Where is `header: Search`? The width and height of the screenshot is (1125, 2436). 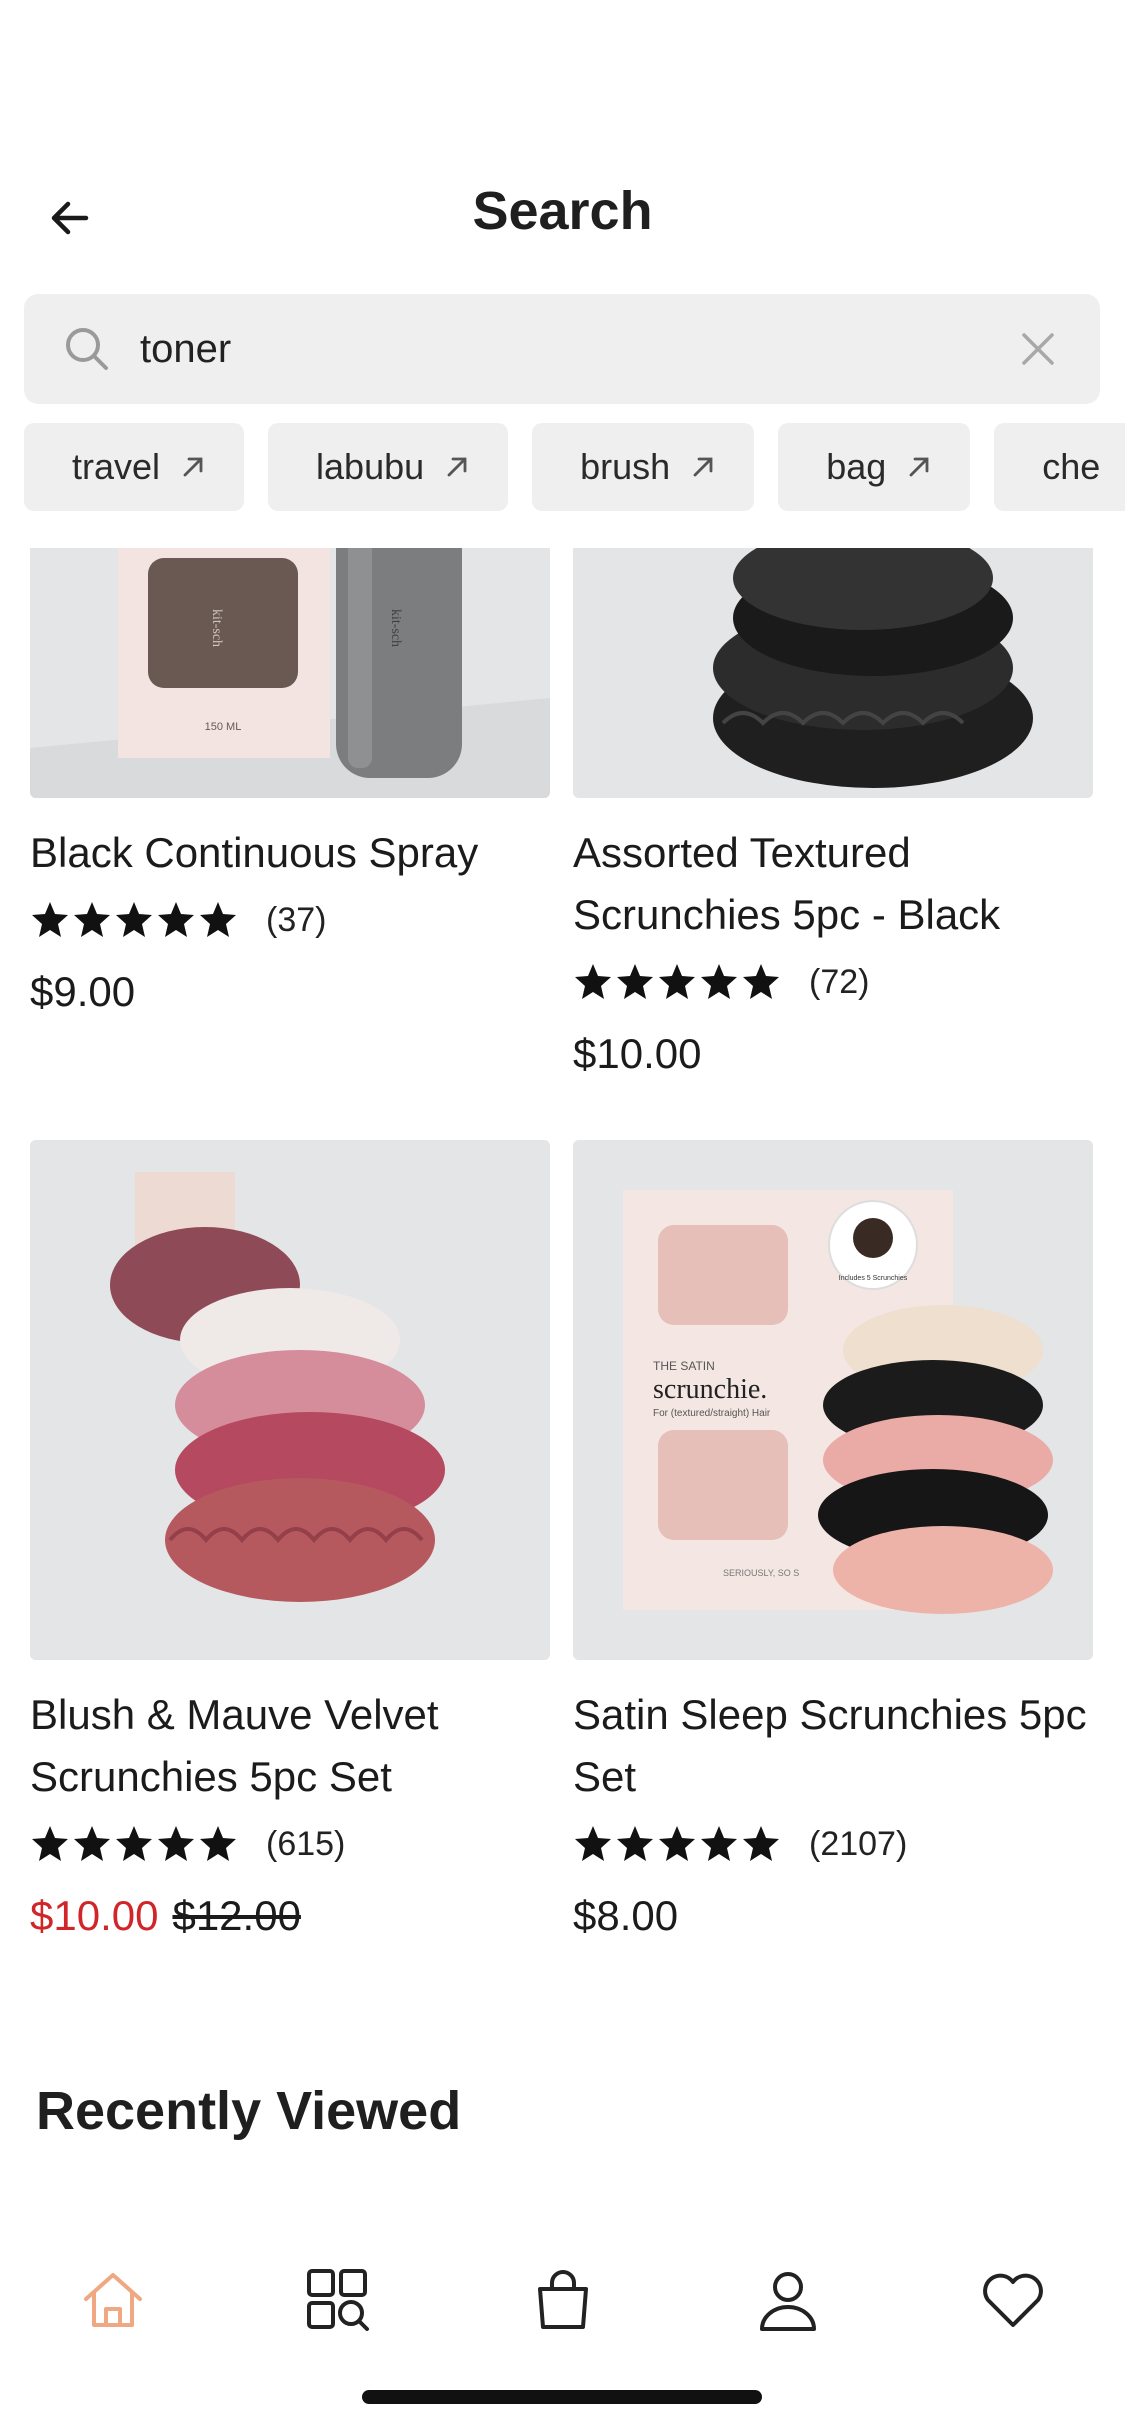 header: Search is located at coordinates (562, 215).